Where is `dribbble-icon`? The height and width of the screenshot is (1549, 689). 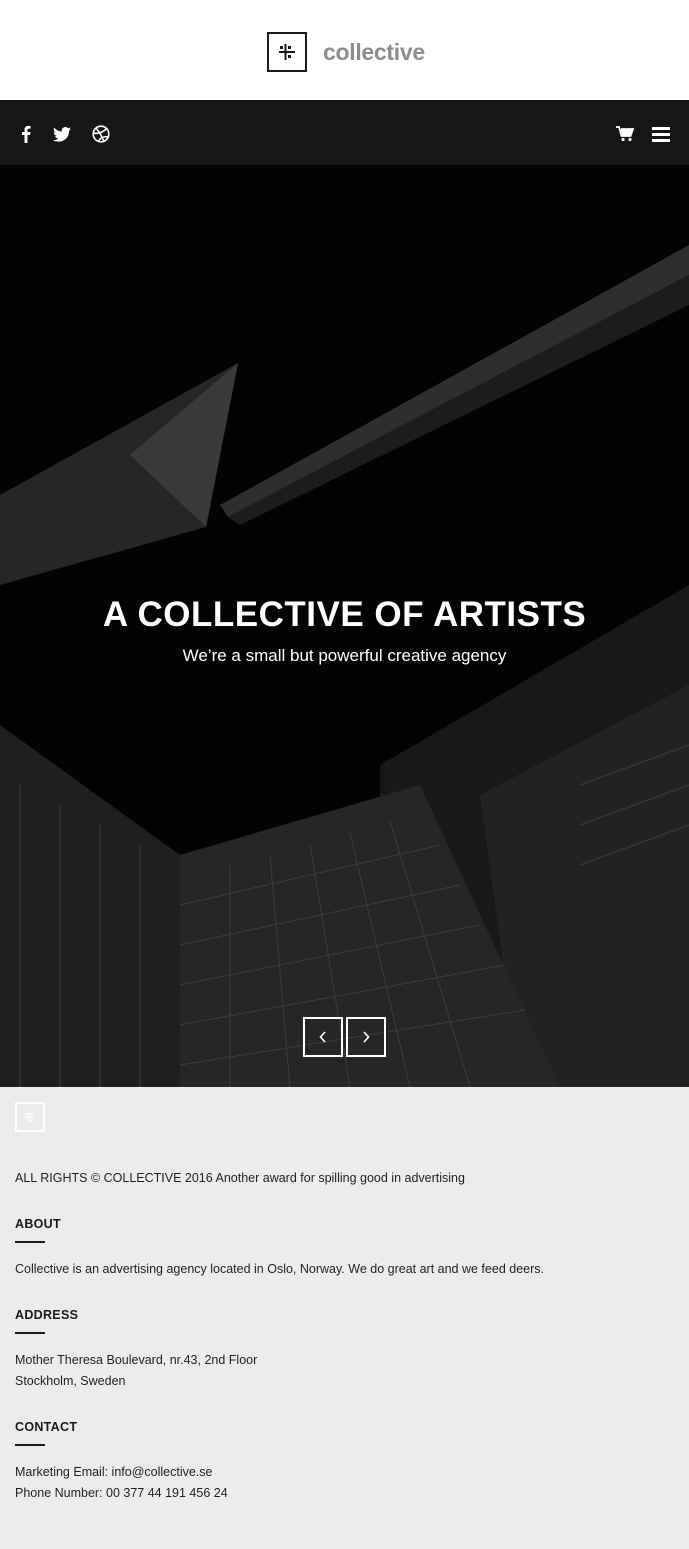
dribbble-icon is located at coordinates (101, 134).